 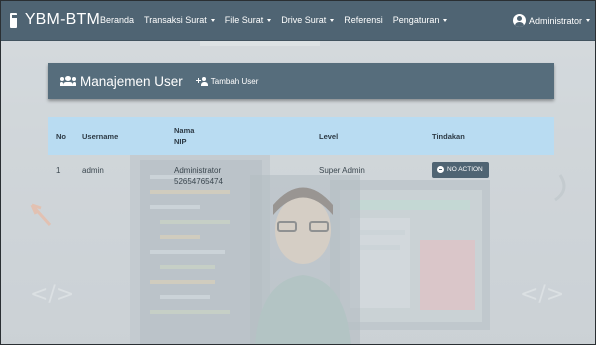 I want to click on cell-action: NO ACTION, so click(x=489, y=171).